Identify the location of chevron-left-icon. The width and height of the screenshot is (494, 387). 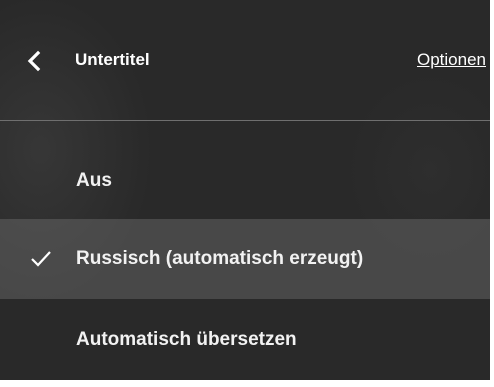
(34, 61).